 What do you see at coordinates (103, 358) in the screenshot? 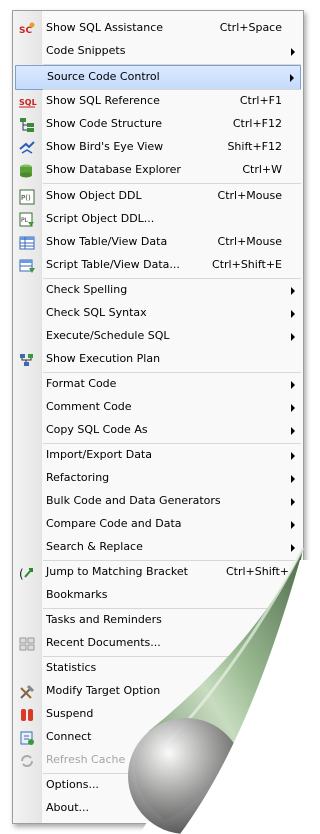
I see `menu-item-label: Show Execution Plan` at bounding box center [103, 358].